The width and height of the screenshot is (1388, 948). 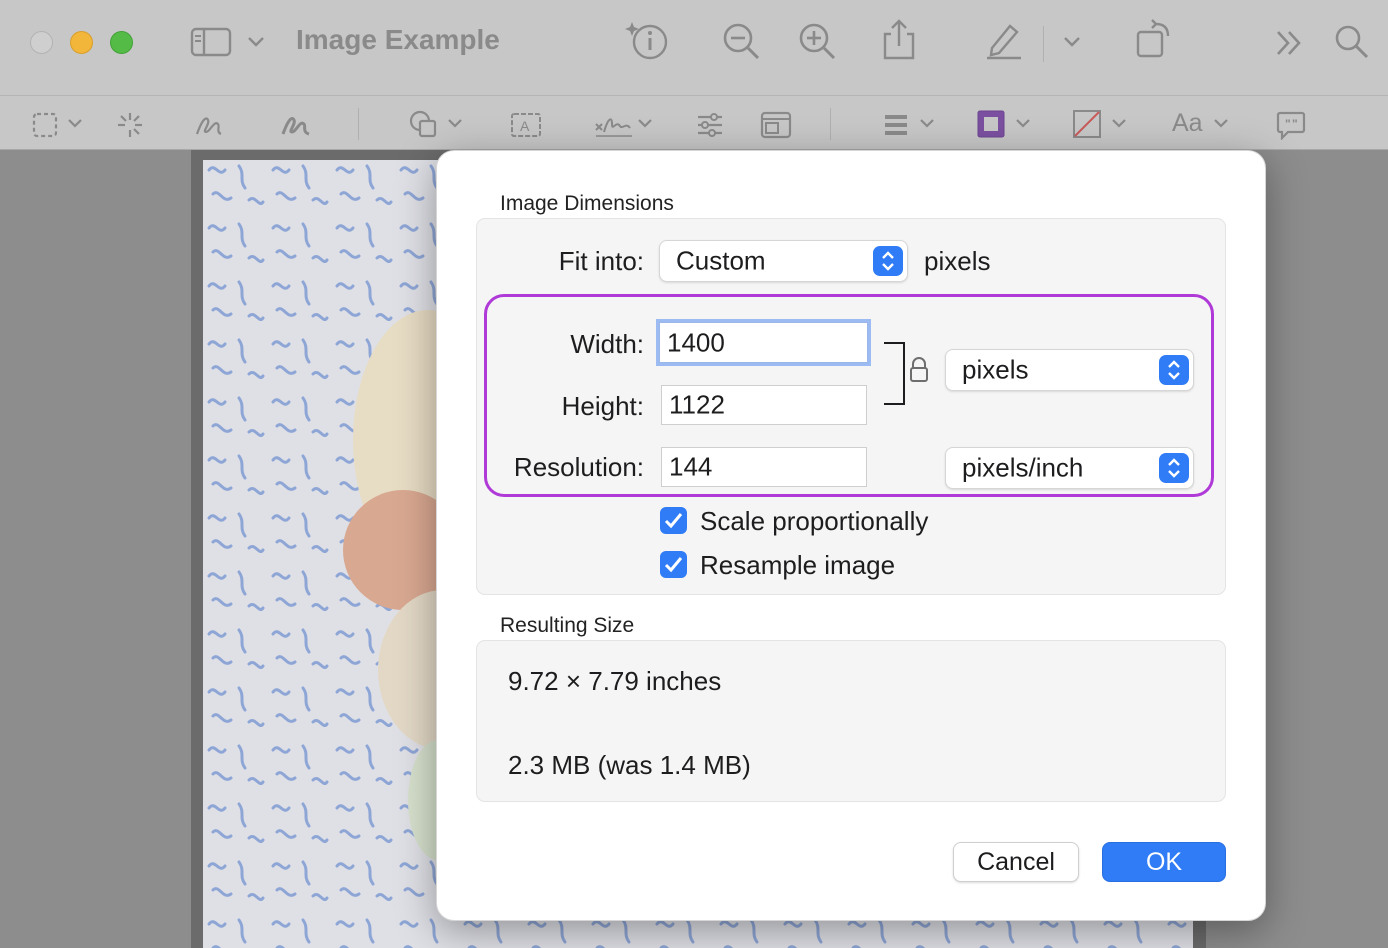 What do you see at coordinates (1289, 43) in the screenshot?
I see `more-icon` at bounding box center [1289, 43].